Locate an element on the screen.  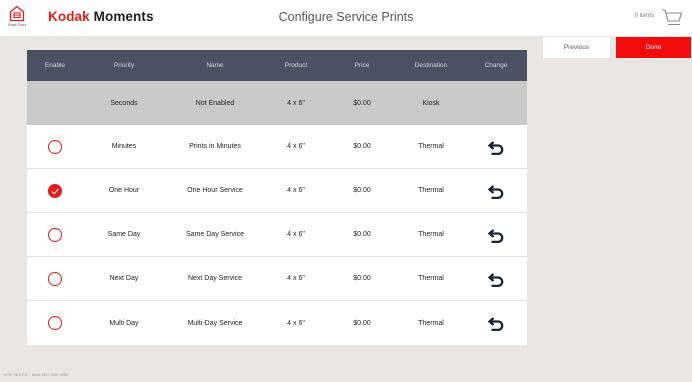
priority-cell: Same Day is located at coordinates (124, 234).